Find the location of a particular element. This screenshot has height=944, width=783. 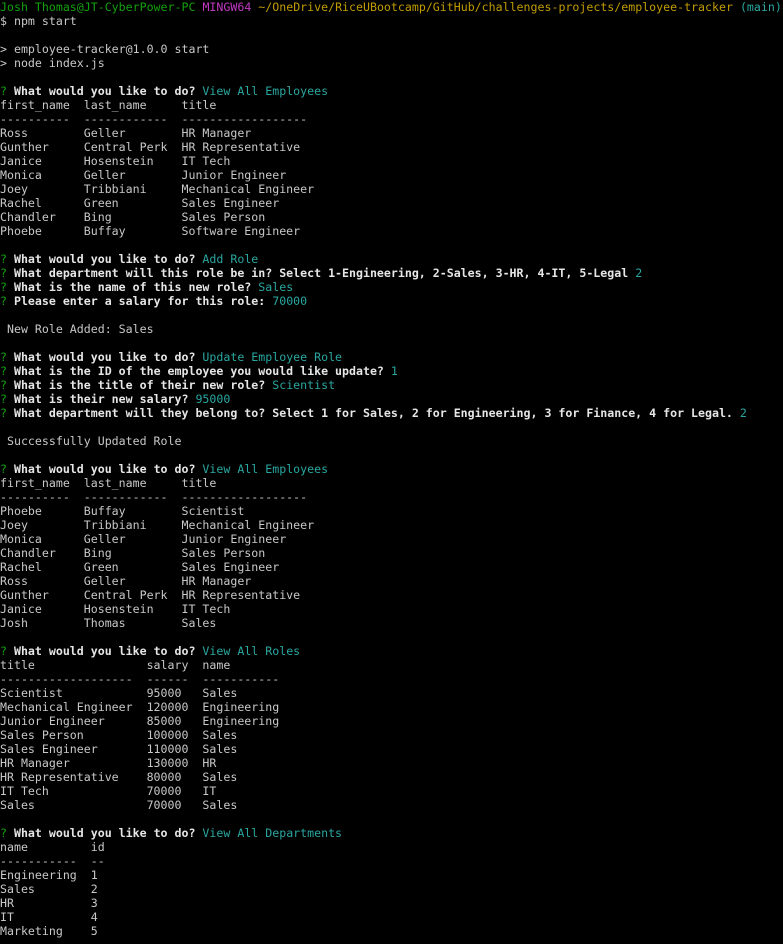

terminal-text: > node index.js is located at coordinates (52, 63).